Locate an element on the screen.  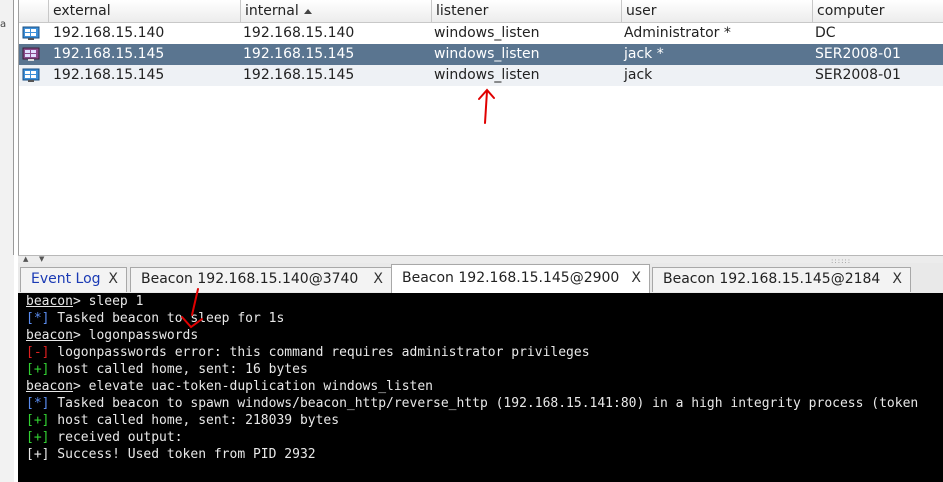
console-line: [*] Tasked beacon to sleep for 1s is located at coordinates (155, 318).